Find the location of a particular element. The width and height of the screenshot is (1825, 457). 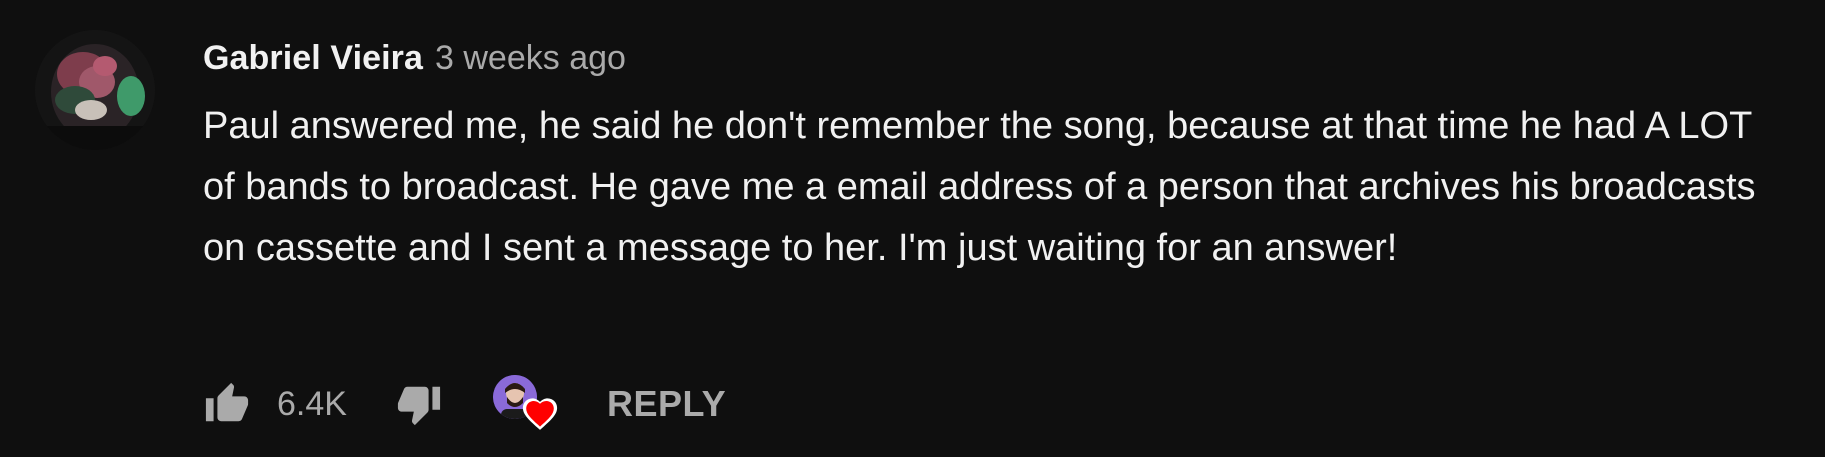

reply-button: REPLY is located at coordinates (666, 404).